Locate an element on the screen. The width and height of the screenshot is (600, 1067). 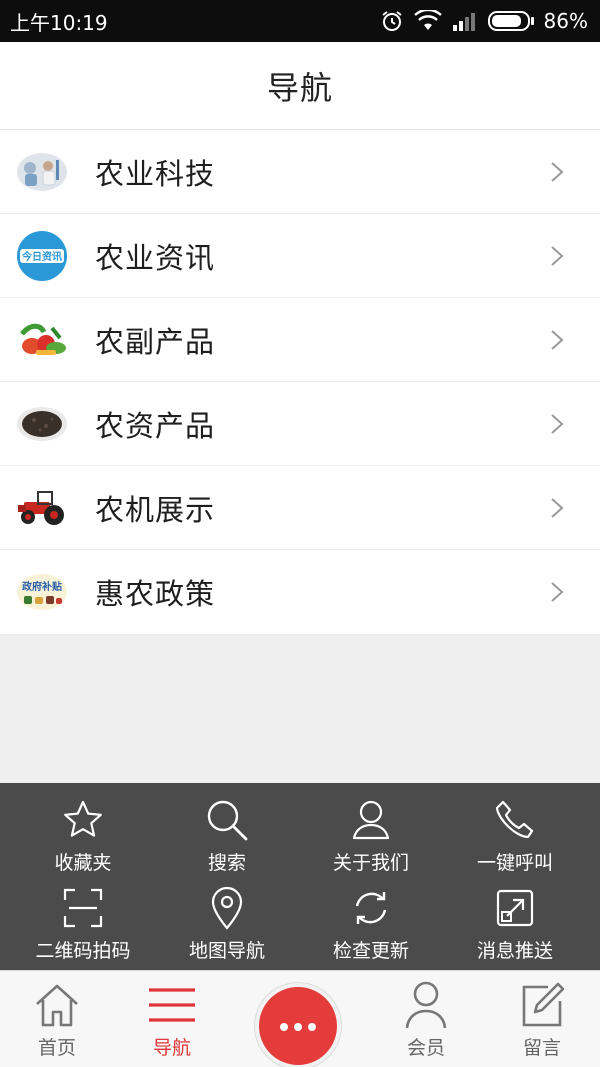
search-label: 搜索 is located at coordinates (226, 863).